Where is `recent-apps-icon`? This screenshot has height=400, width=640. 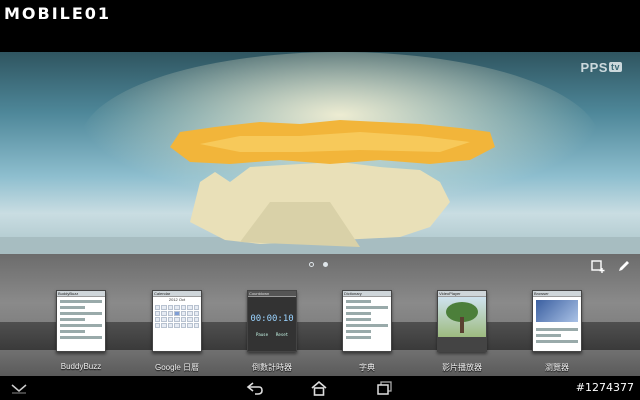 recent-apps-icon is located at coordinates (385, 388).